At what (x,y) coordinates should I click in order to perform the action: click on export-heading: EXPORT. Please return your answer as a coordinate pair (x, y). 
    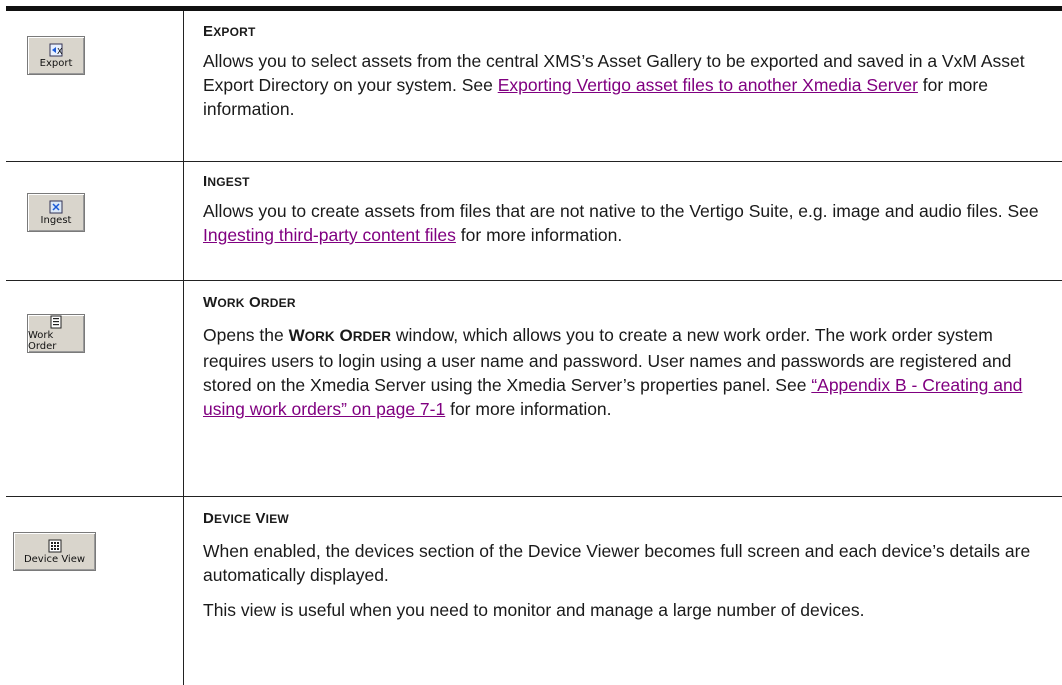
    Looking at the image, I should click on (229, 31).